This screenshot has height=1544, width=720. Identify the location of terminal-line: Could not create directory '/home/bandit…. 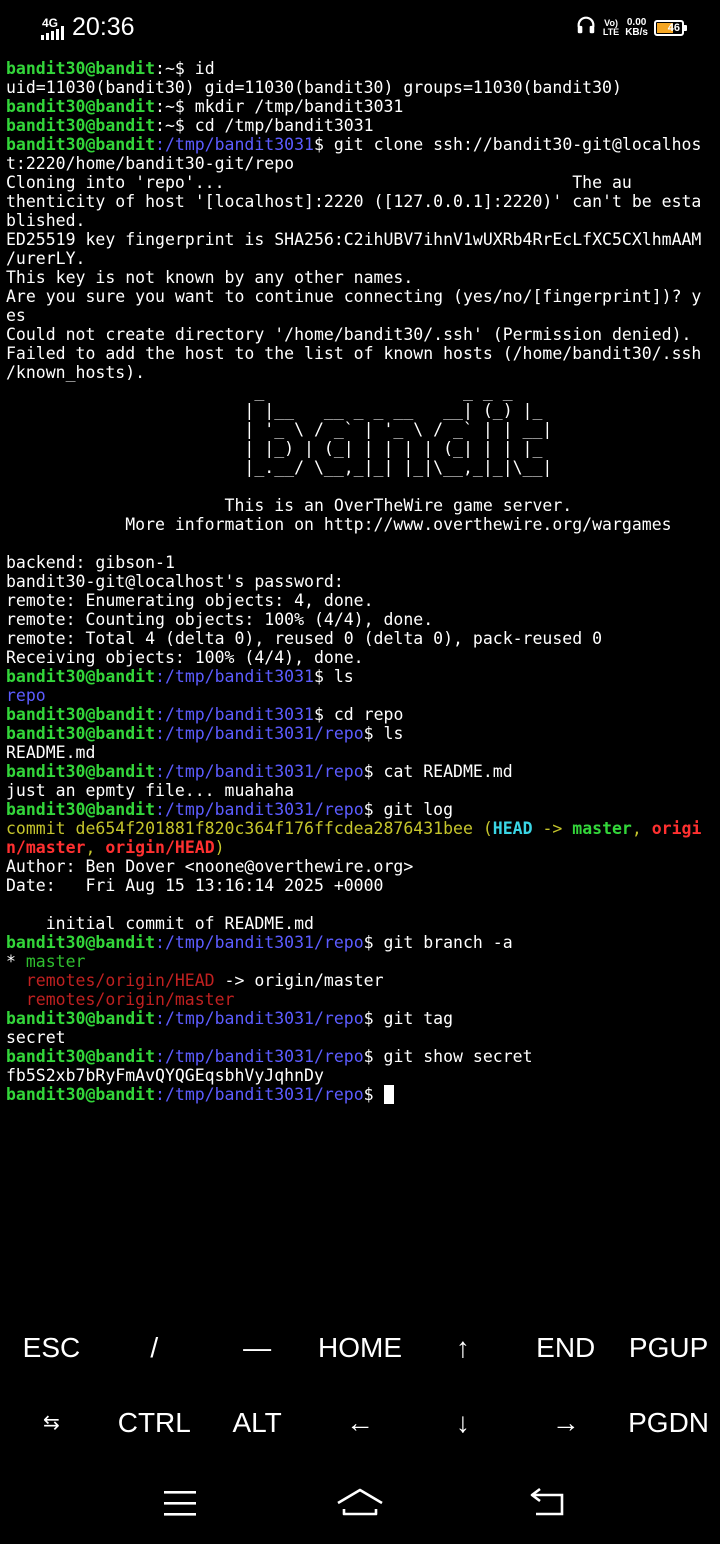
(349, 334).